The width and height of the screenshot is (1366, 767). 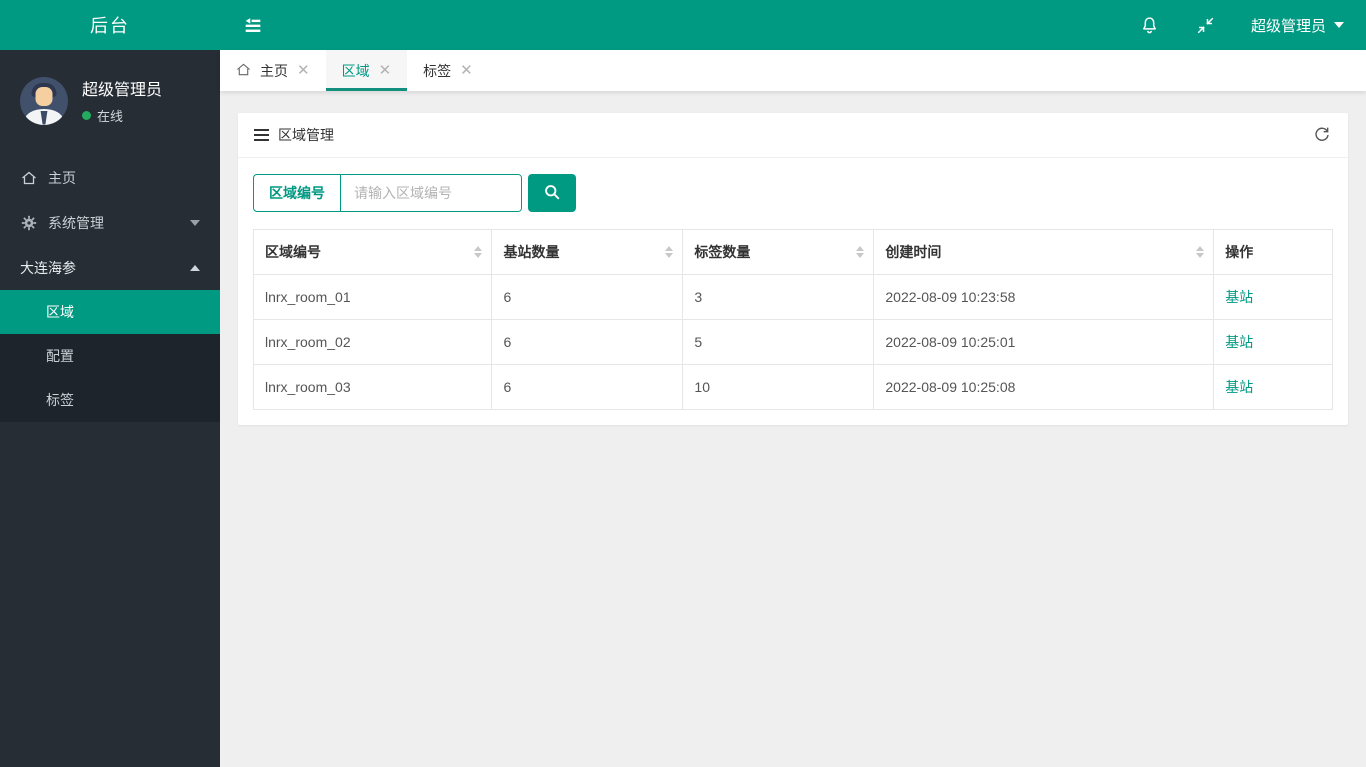 I want to click on column-header-tag-count: 标签数量, so click(x=778, y=252).